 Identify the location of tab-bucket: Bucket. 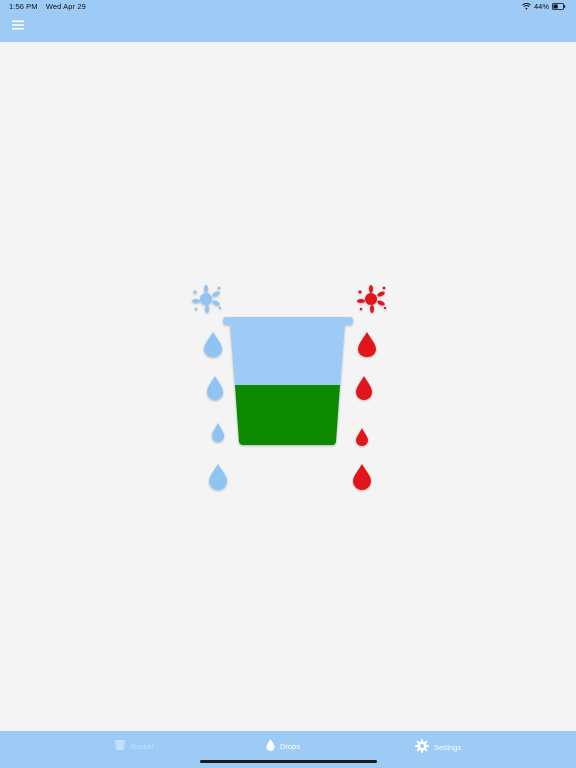
(134, 746).